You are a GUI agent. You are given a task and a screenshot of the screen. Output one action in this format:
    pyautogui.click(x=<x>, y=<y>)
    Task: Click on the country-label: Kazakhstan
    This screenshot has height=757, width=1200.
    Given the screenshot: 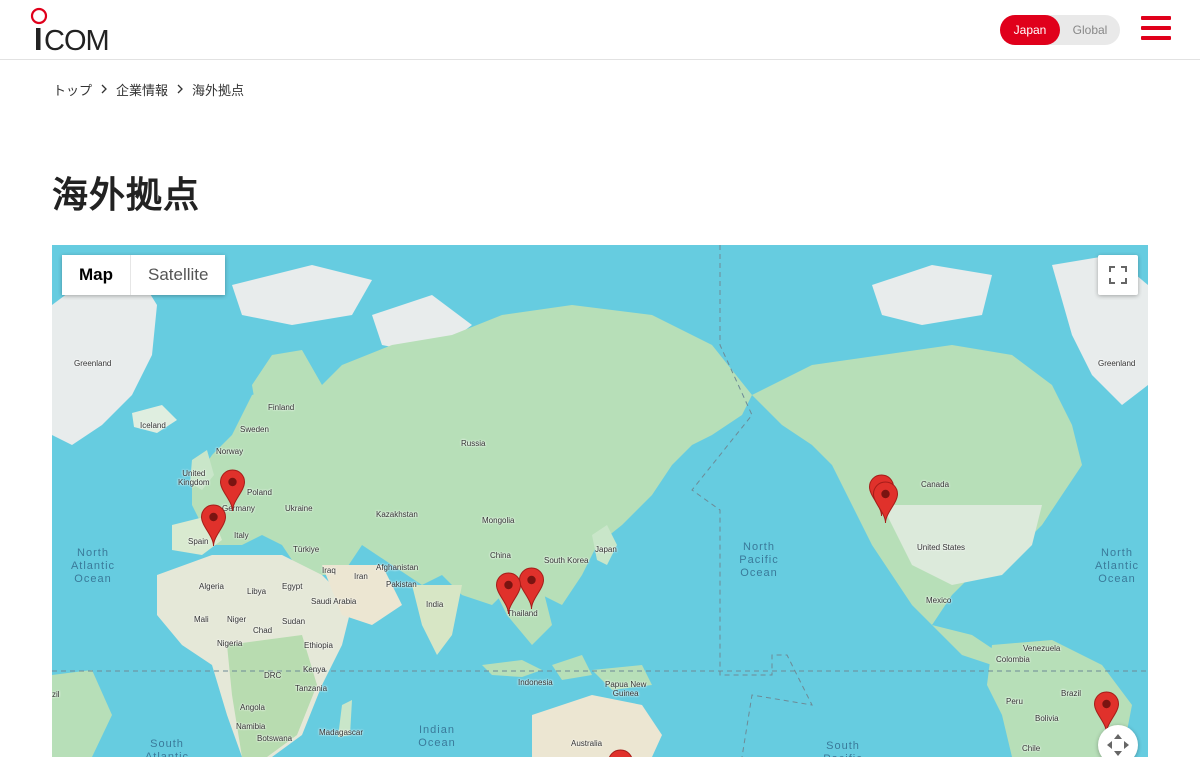 What is the action you would take?
    pyautogui.click(x=397, y=514)
    